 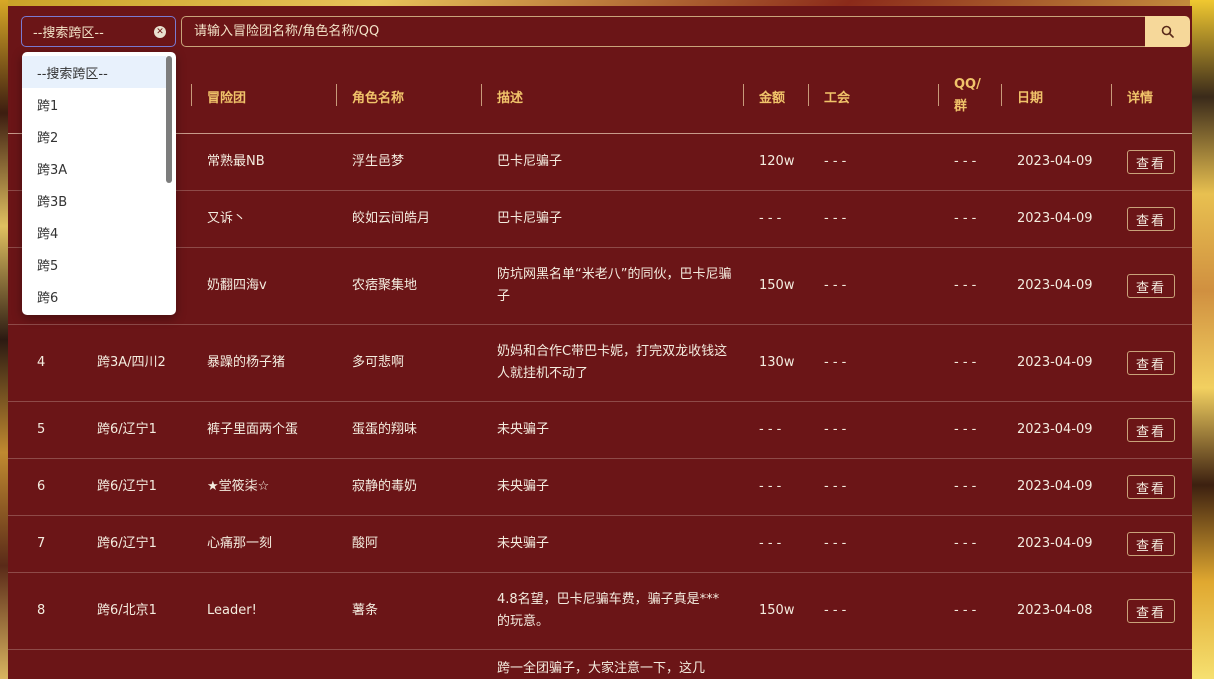 What do you see at coordinates (663, 31) in the screenshot?
I see `search-input` at bounding box center [663, 31].